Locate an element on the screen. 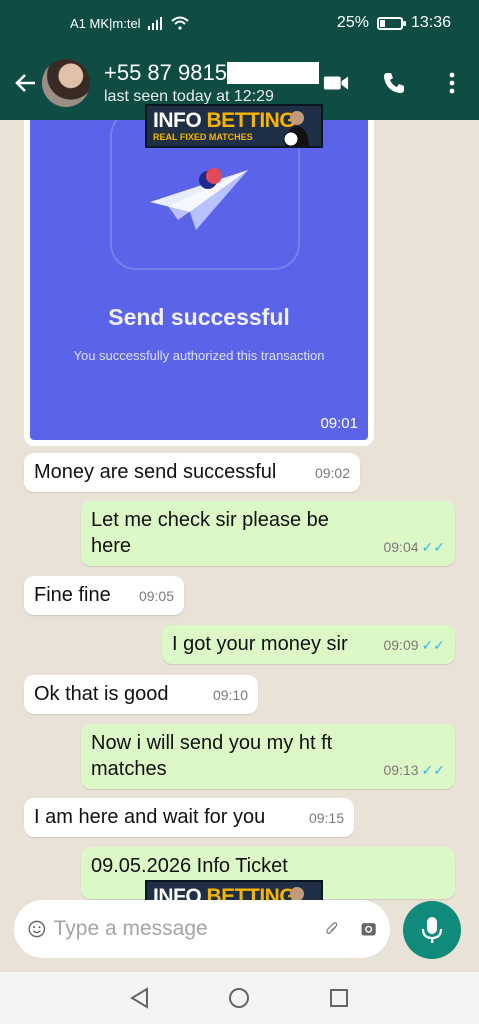  message-composer is located at coordinates (202, 929).